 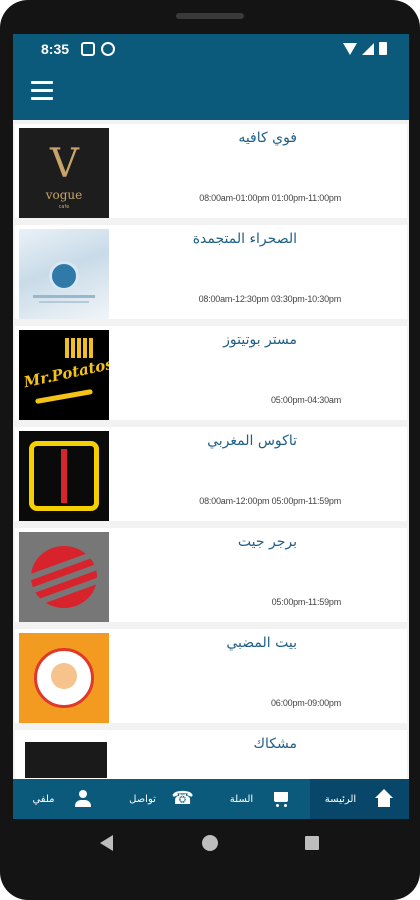 What do you see at coordinates (80, 348) in the screenshot?
I see `fries-icon` at bounding box center [80, 348].